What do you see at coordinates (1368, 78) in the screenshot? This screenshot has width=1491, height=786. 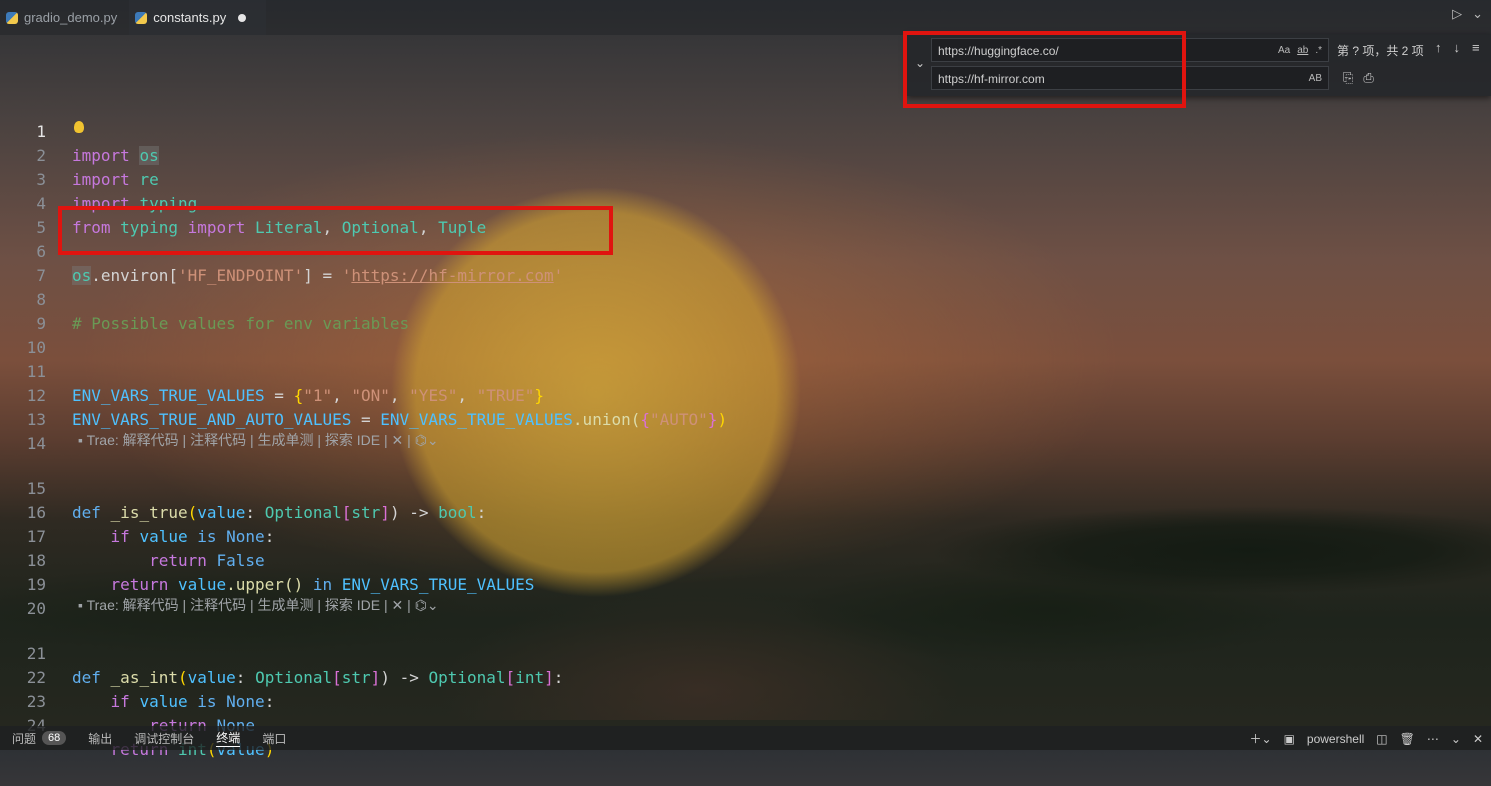 I see `replace-all-icon: ⎙` at bounding box center [1368, 78].